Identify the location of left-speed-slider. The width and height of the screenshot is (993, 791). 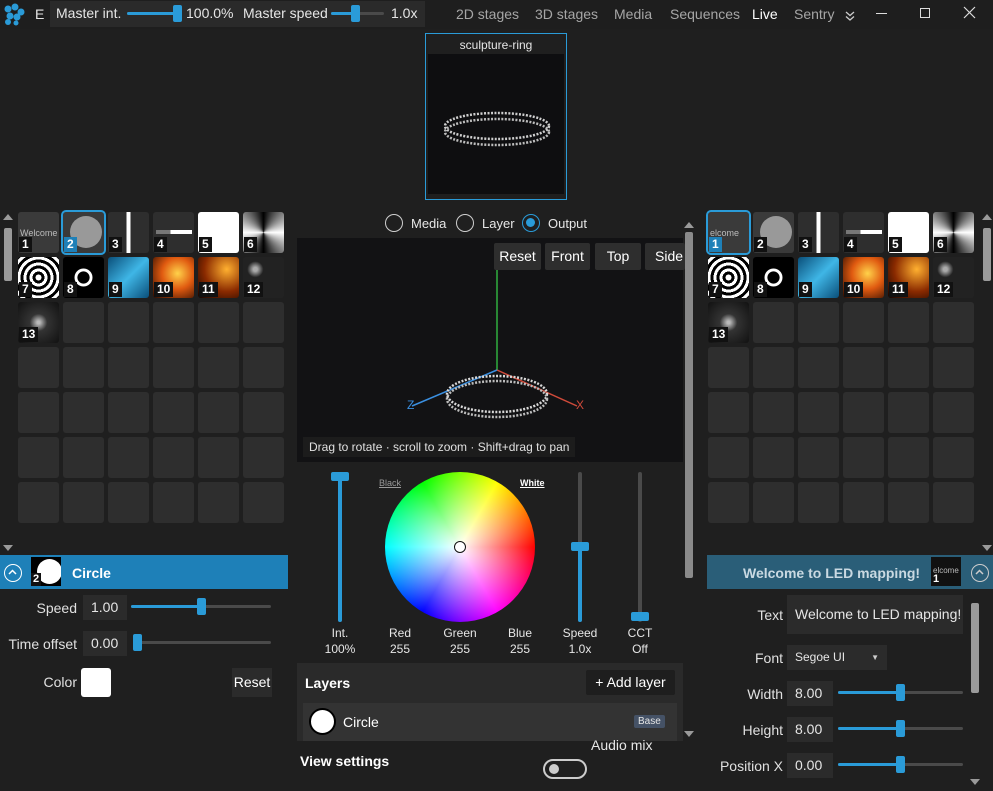
(201, 606).